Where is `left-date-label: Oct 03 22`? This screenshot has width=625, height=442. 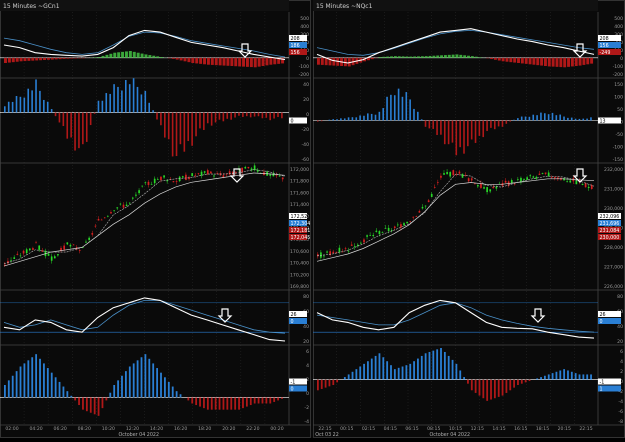
left-date-label: Oct 03 22 is located at coordinates (327, 435).